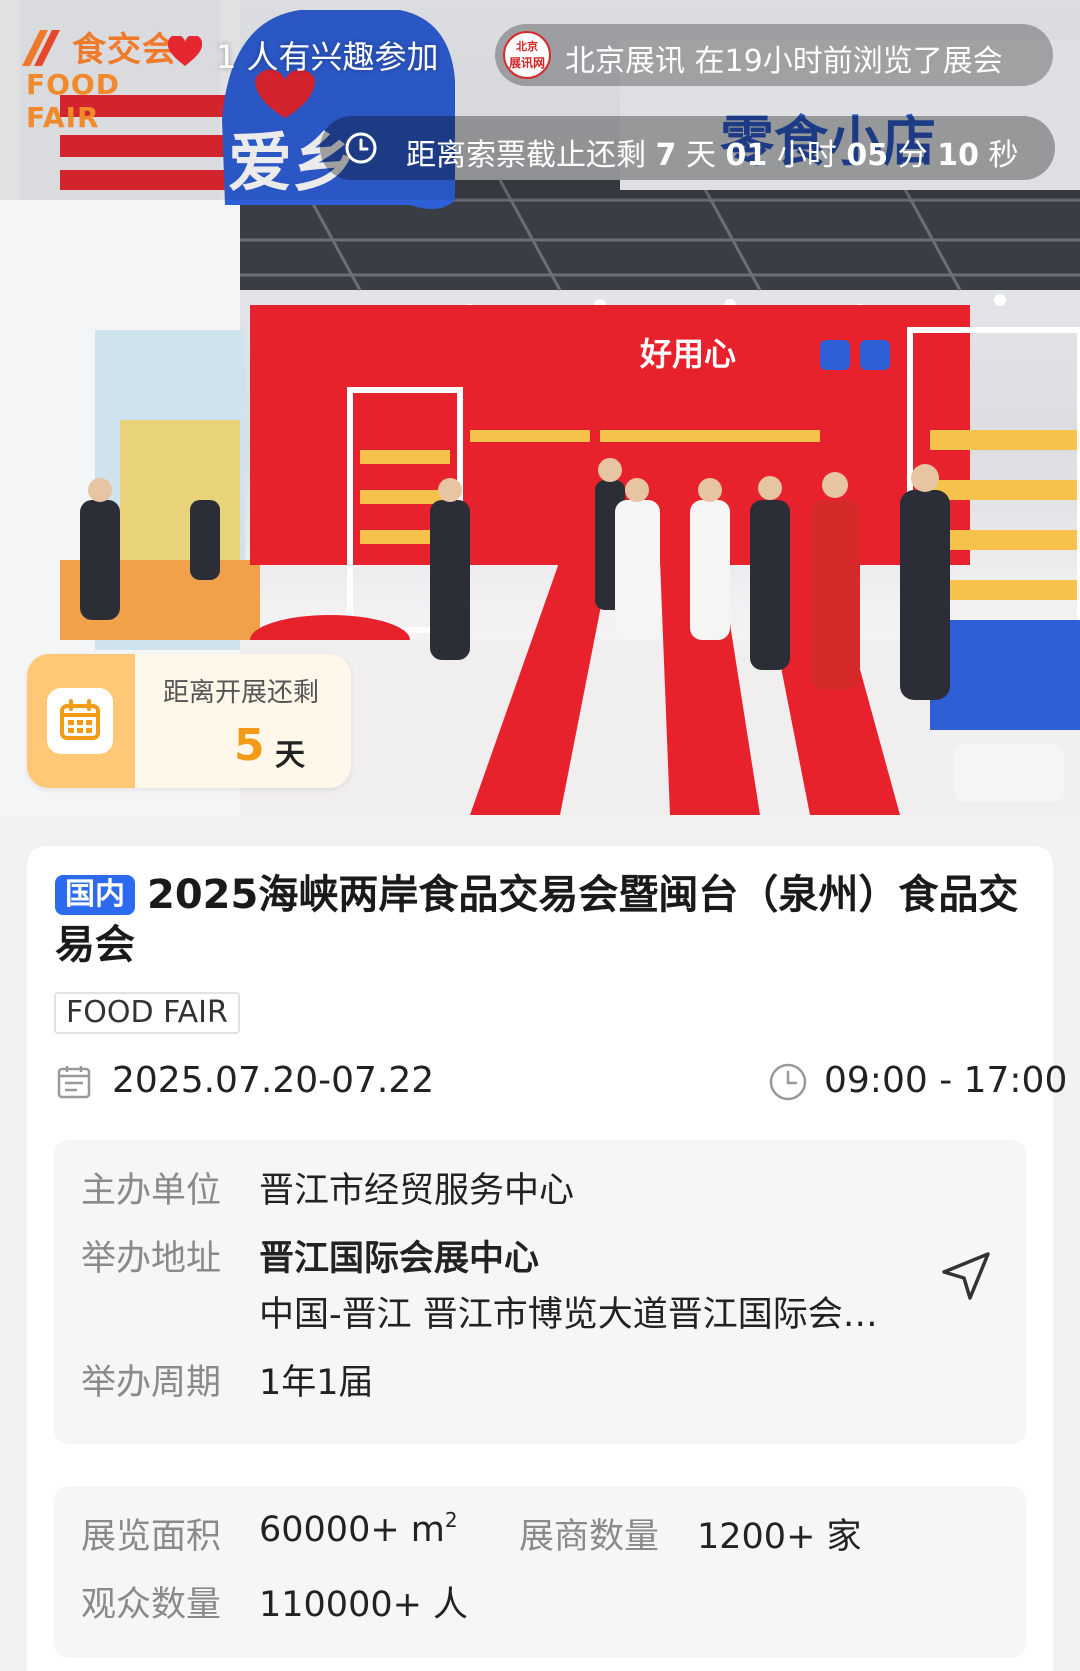 The height and width of the screenshot is (1671, 1080). I want to click on venue-address: 中国-晋江 晋江市博览大道晋江国际会展中心, so click(574, 1311).